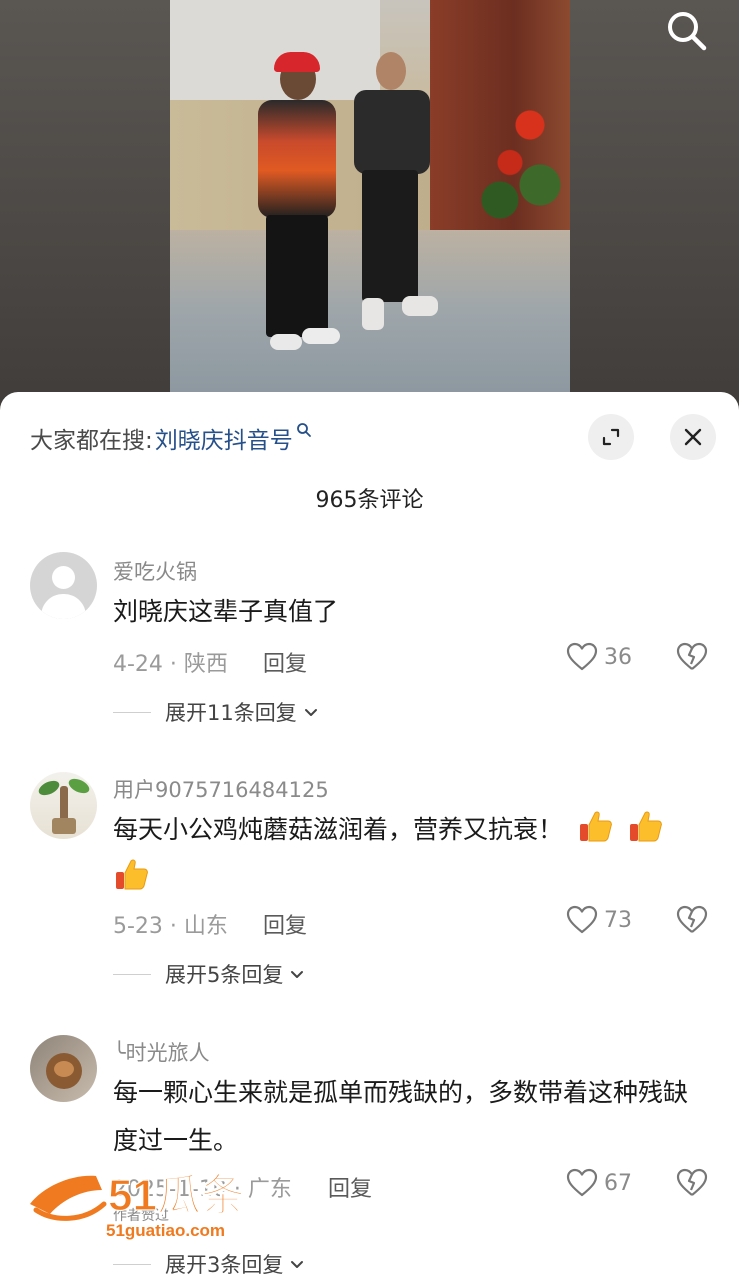  I want to click on person-1-cap, so click(297, 62).